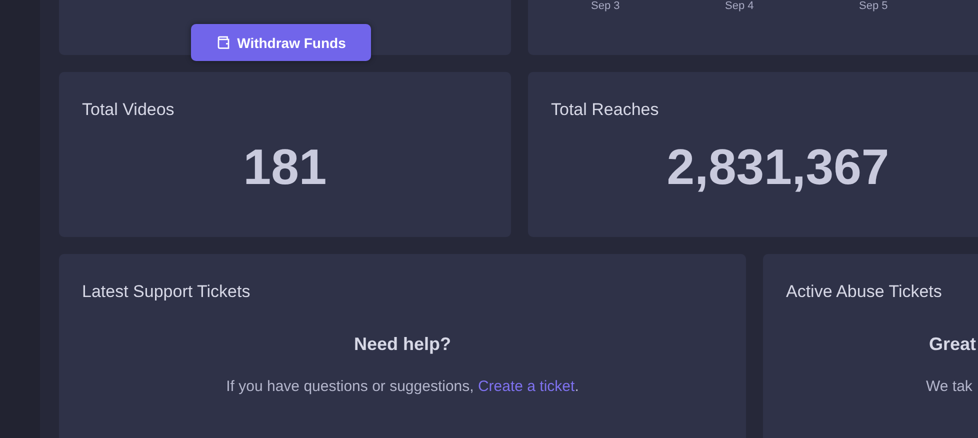 The image size is (978, 438). I want to click on withdraw-funds-button: Withdraw Funds, so click(281, 42).